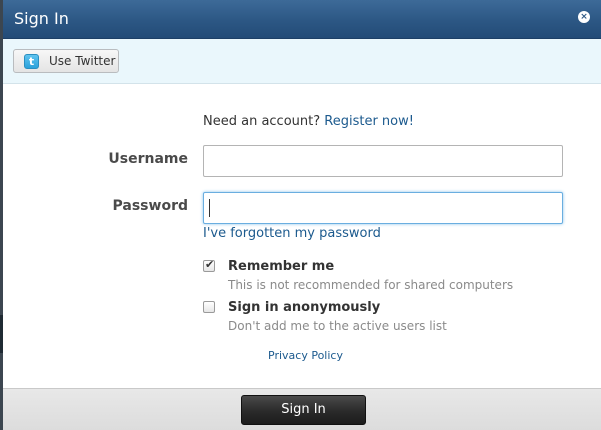 The image size is (601, 430). Describe the element at coordinates (148, 159) in the screenshot. I see `username-label: Username` at that location.